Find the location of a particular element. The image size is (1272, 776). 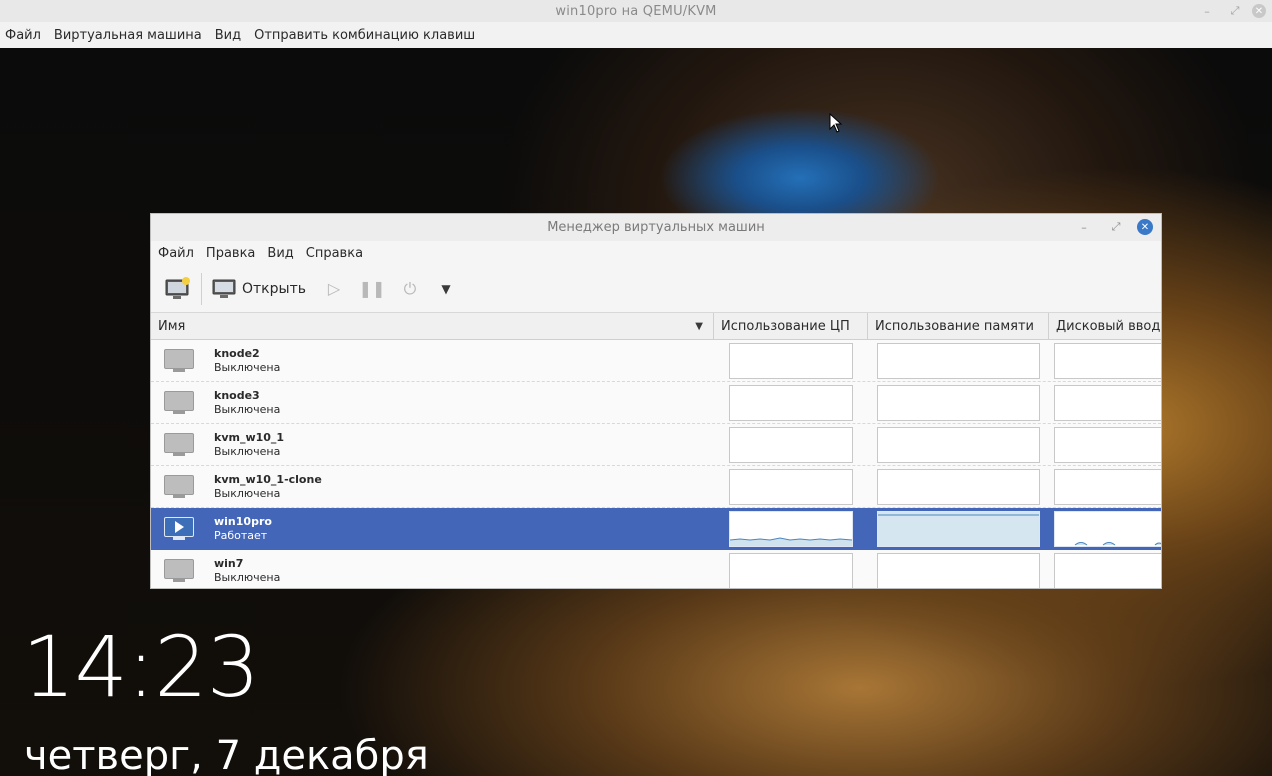

viewer-title: win10pro на QEMU/KVM is located at coordinates (636, 11).